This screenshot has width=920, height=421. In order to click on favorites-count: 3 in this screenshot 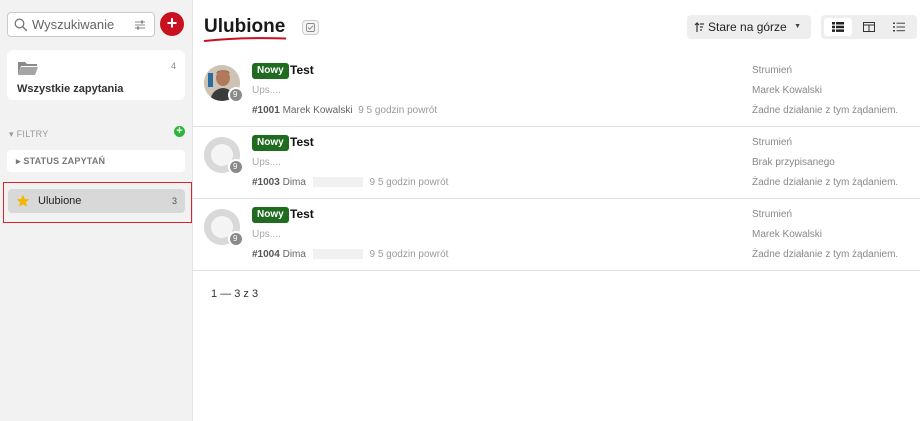, I will do `click(174, 201)`.